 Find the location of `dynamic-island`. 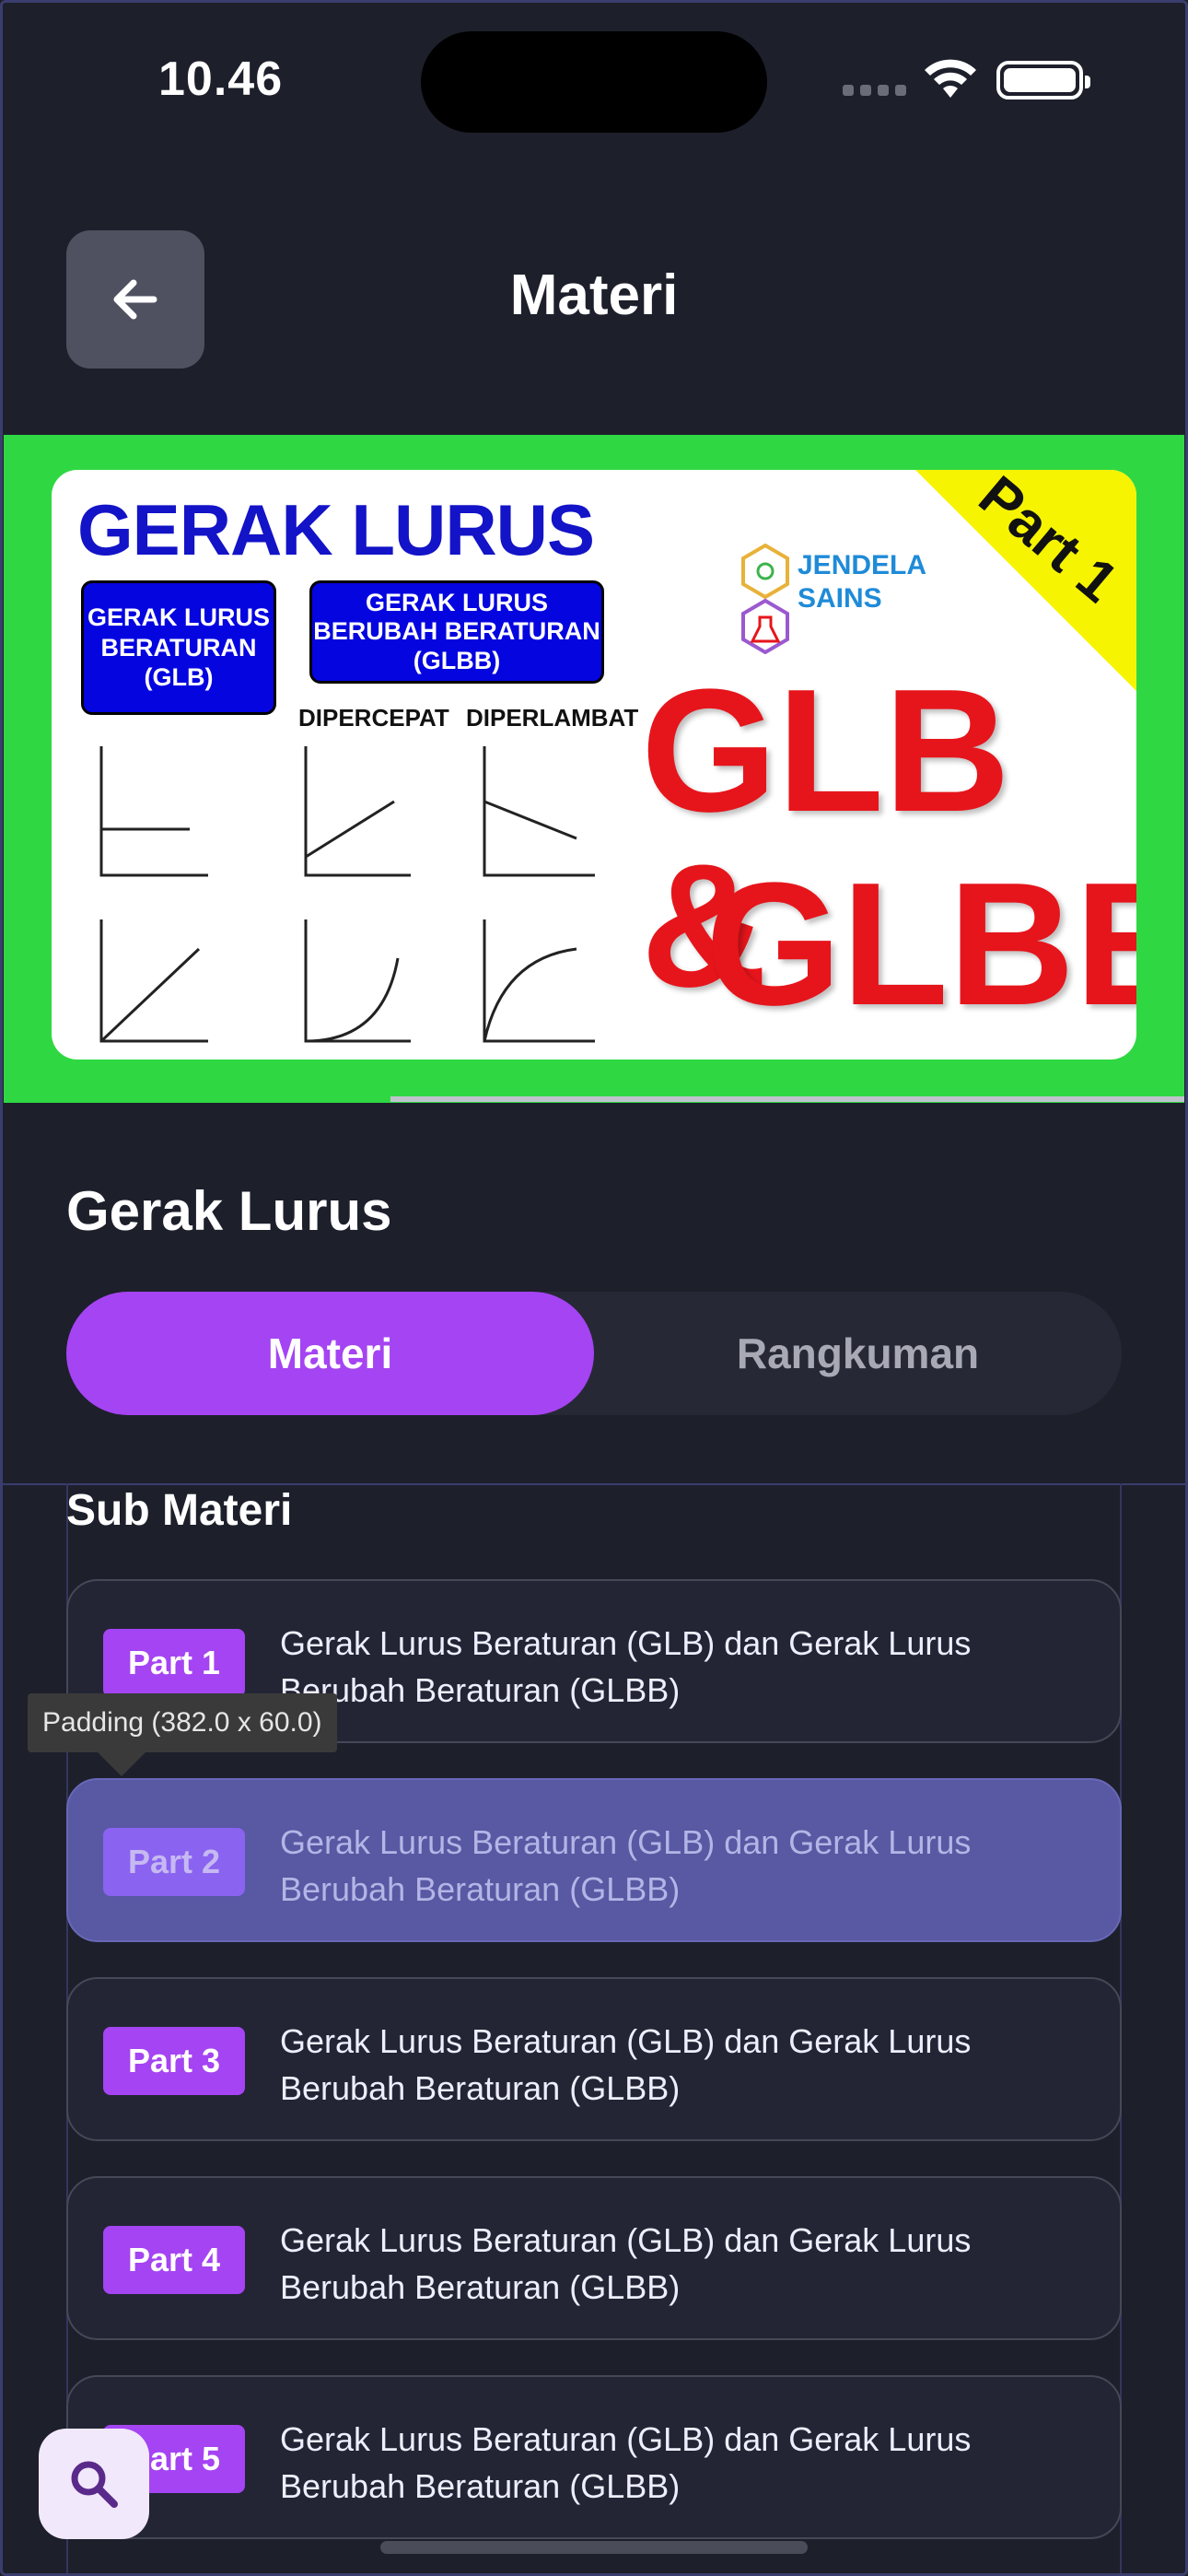

dynamic-island is located at coordinates (594, 82).